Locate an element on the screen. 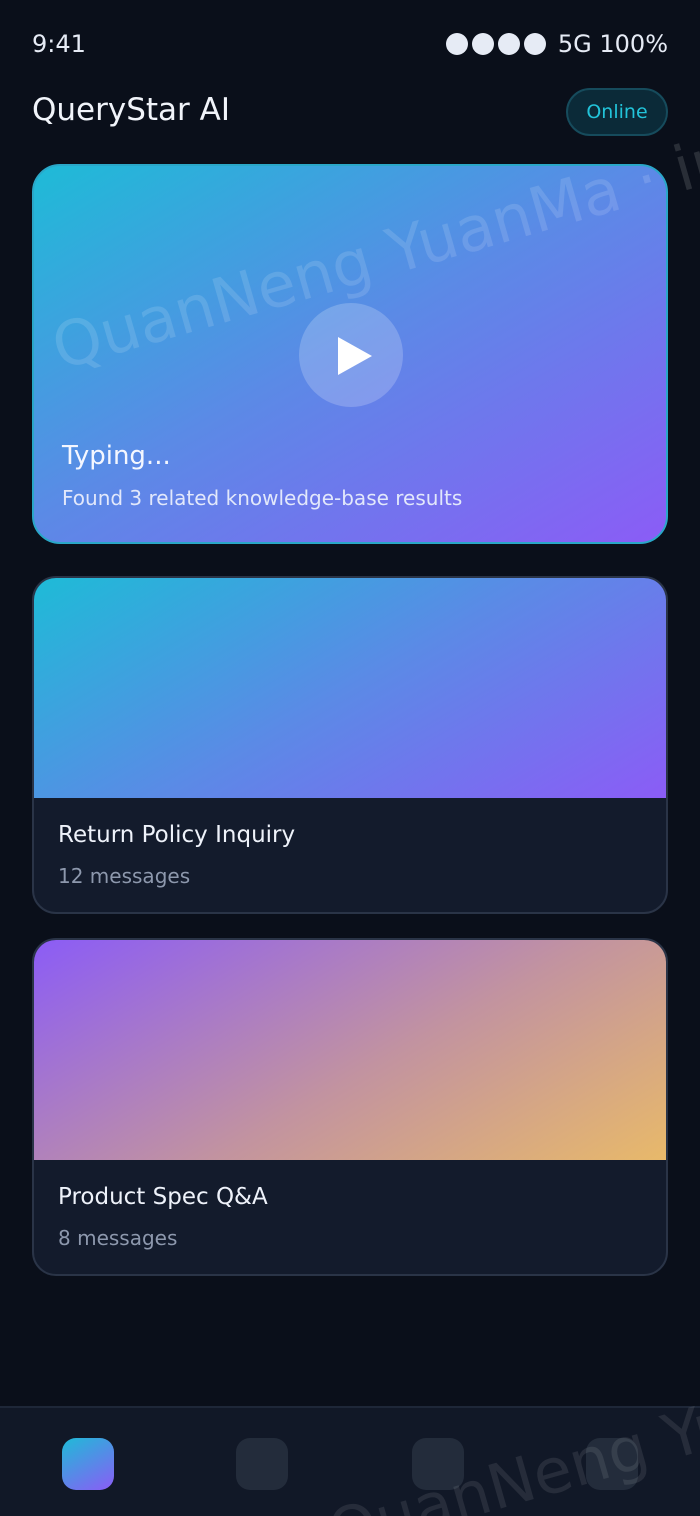  nav-tab-home is located at coordinates (88, 1464).